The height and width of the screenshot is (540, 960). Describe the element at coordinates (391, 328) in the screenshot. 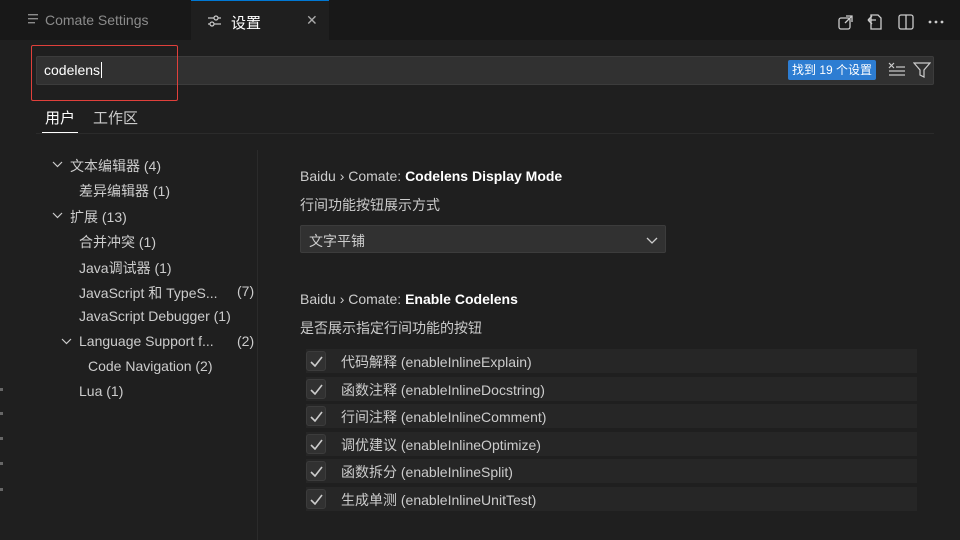

I see `setting-description: 是否展示指定行间功能的按钮` at that location.